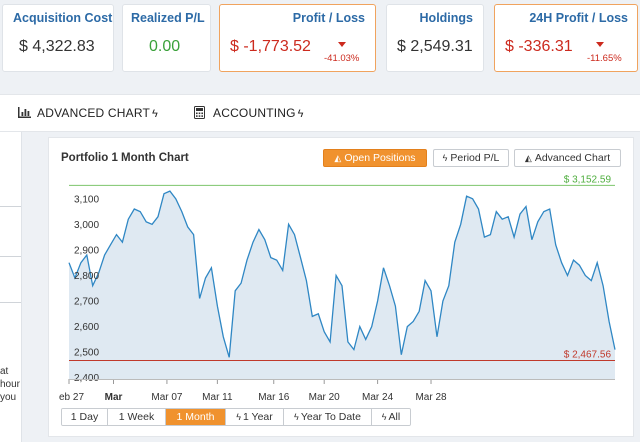  I want to click on x-tick-label: Mar 16, so click(274, 397).